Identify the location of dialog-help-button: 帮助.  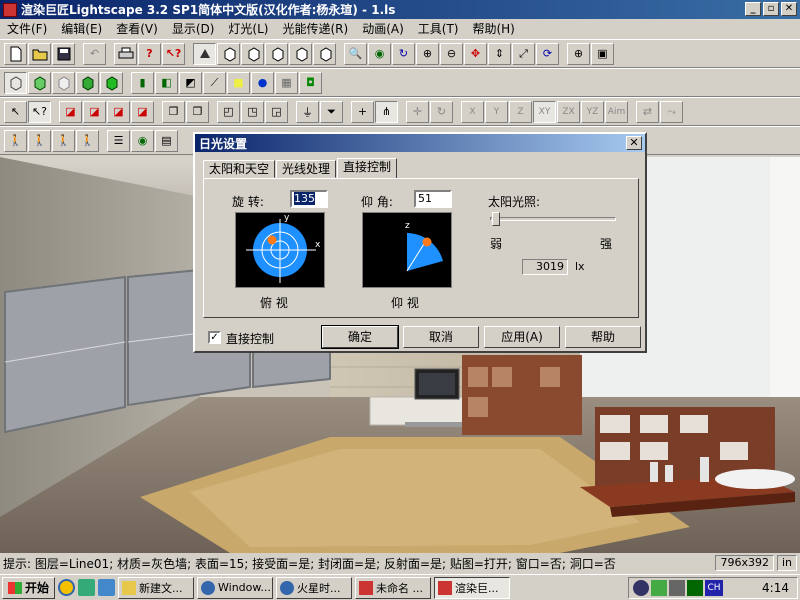
(603, 337).